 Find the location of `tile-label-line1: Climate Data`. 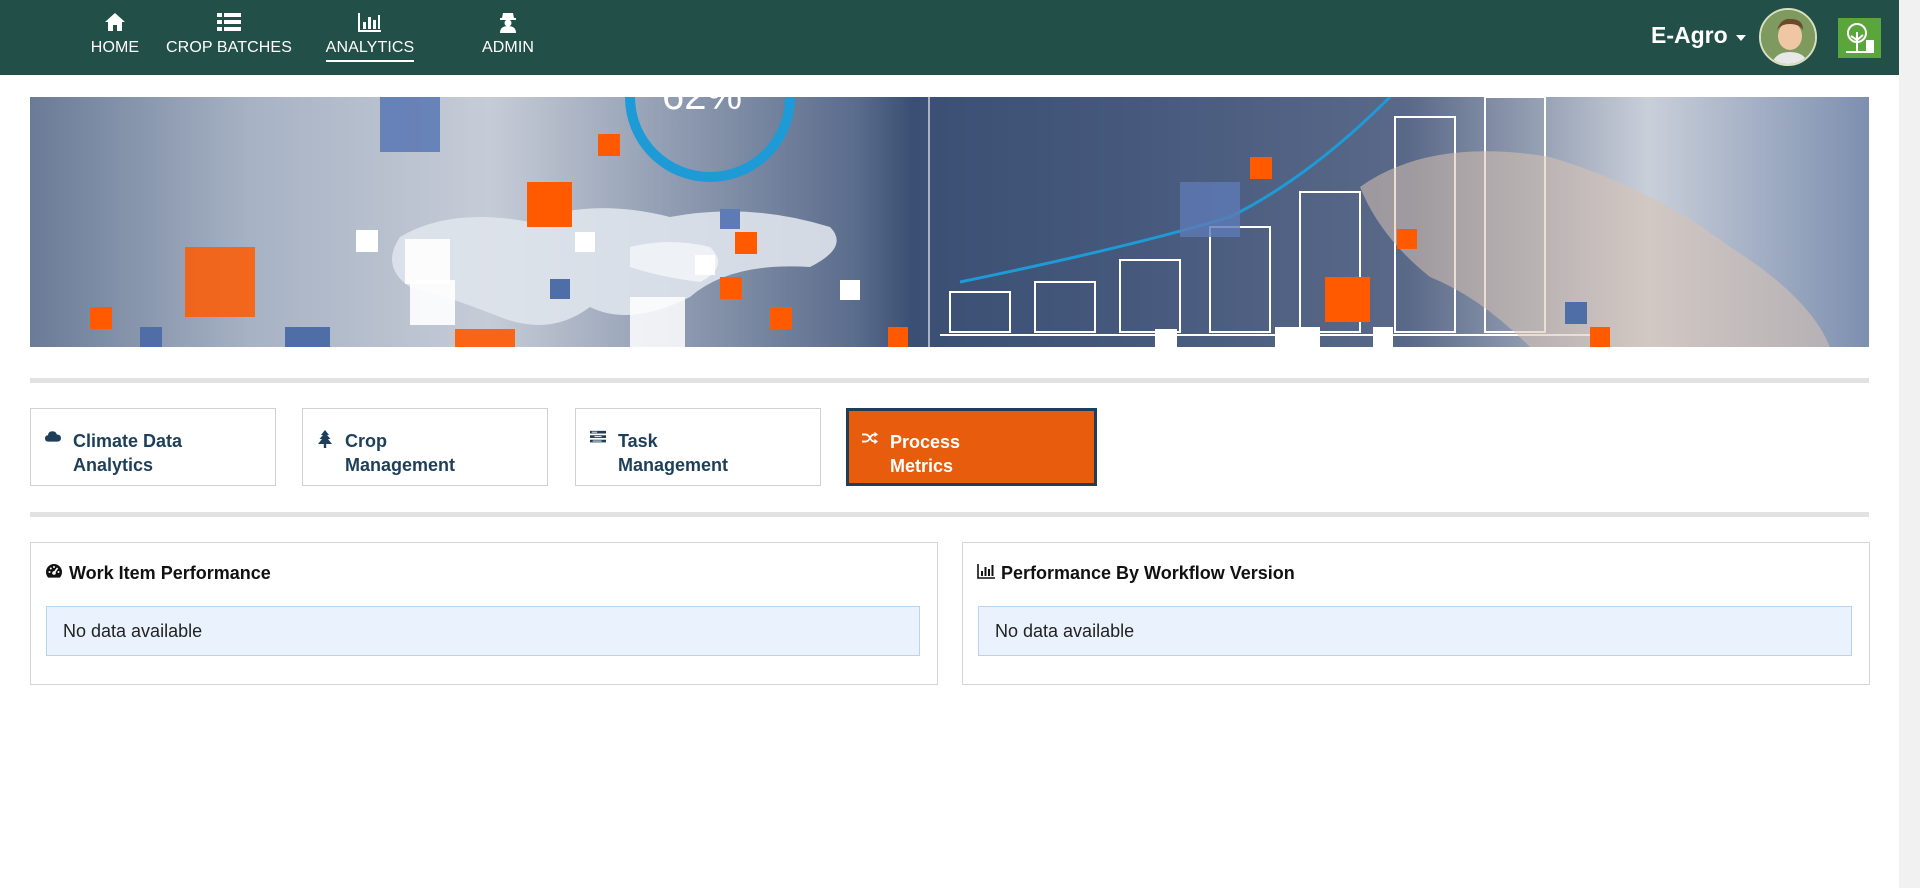

tile-label-line1: Climate Data is located at coordinates (128, 441).